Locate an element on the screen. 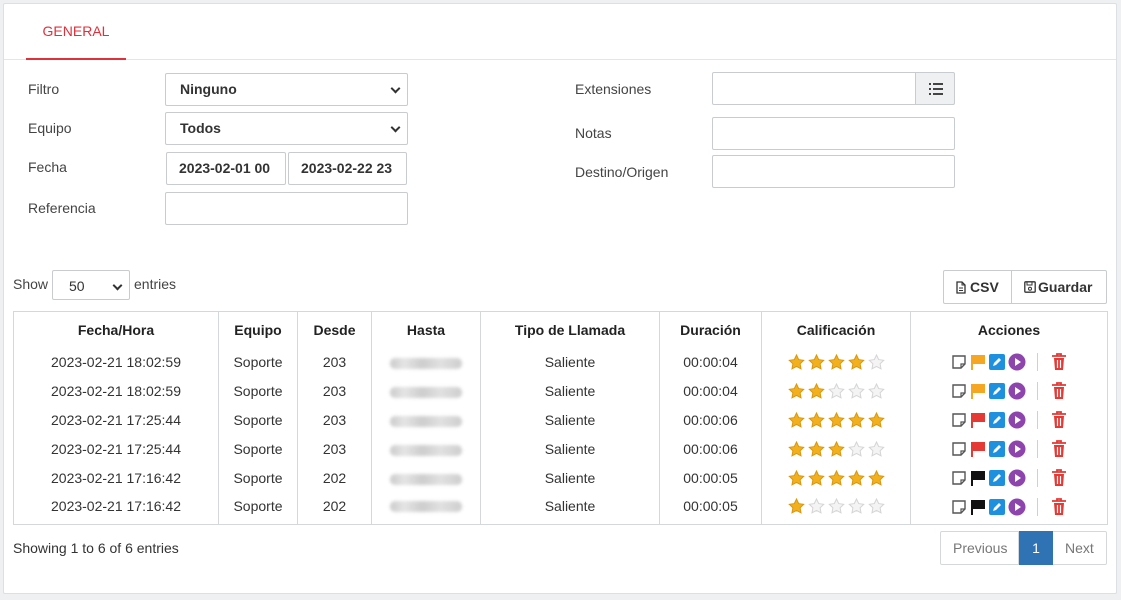 Image resolution: width=1121 pixels, height=600 pixels. destino-input is located at coordinates (833, 171).